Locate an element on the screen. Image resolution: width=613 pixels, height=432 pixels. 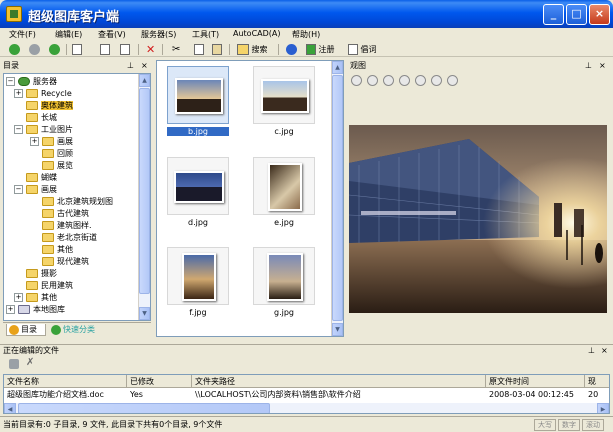
tree-item: 现代建筑 is located at coordinates (59, 262).